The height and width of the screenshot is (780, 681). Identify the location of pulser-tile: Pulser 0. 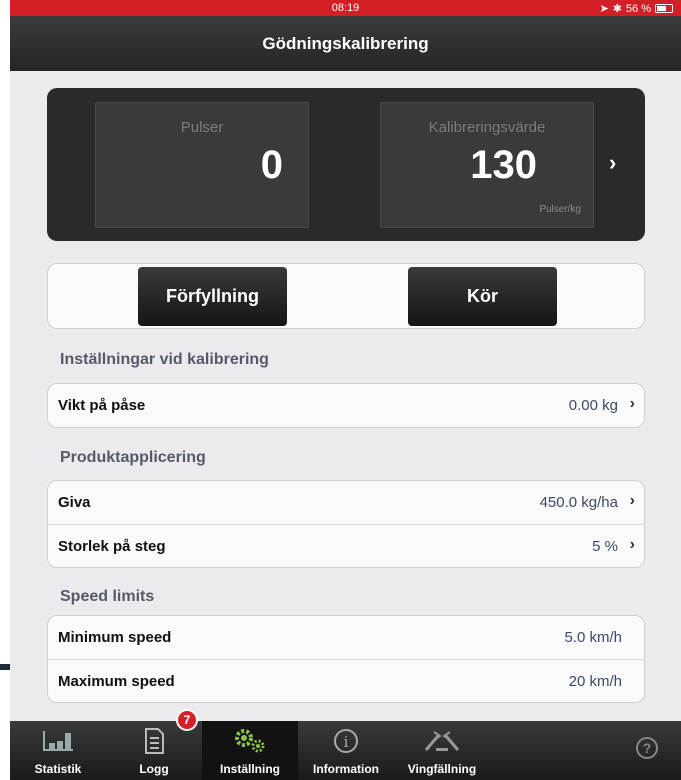
(202, 165).